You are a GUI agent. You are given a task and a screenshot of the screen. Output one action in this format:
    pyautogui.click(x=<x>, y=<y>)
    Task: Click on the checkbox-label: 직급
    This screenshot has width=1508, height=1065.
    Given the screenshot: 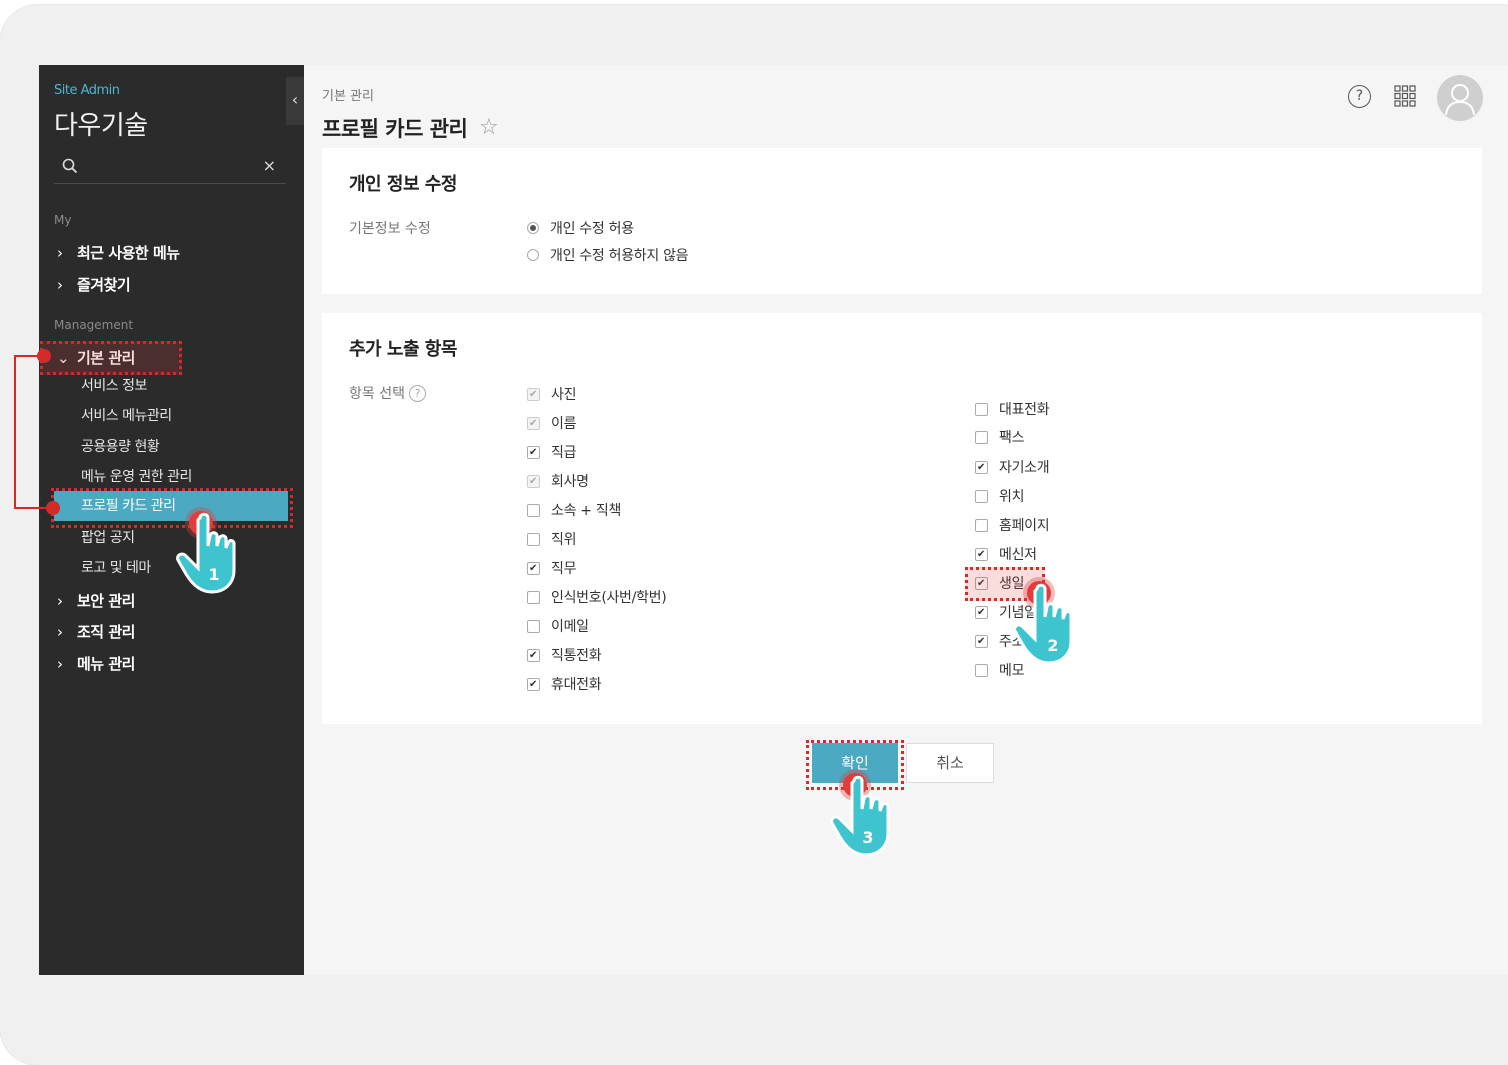 What is the action you would take?
    pyautogui.click(x=564, y=453)
    